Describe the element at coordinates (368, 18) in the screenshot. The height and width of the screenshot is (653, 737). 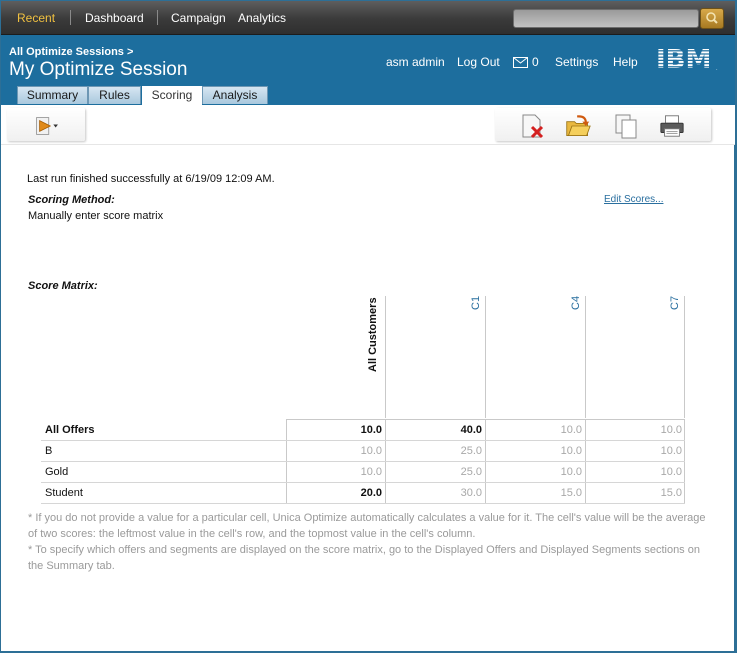
I see `top-navigation-bar: Recent Dashboard Campaign Analytics` at that location.